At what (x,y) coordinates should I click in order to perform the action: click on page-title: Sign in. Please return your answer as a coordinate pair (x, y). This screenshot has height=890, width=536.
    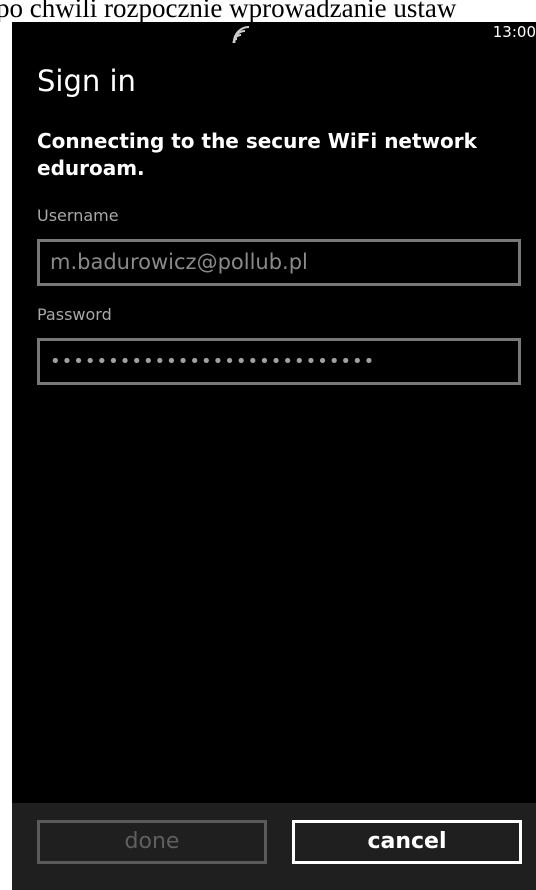
    Looking at the image, I should click on (86, 81).